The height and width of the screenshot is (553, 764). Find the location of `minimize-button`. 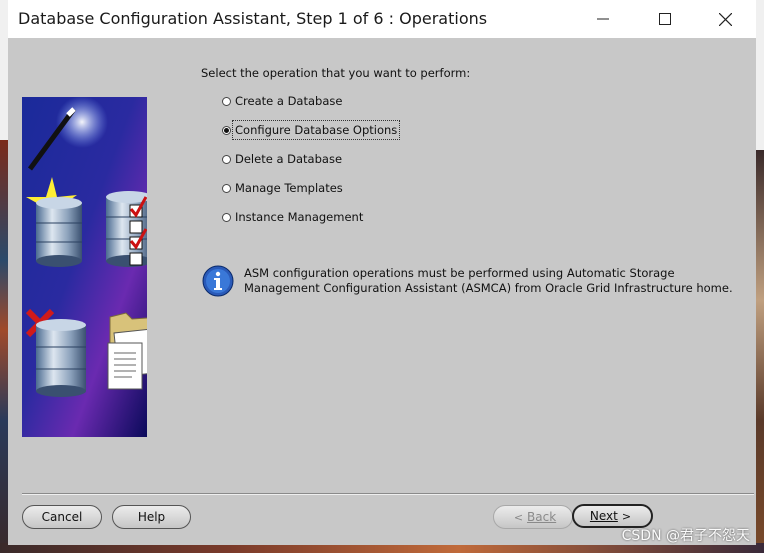

minimize-button is located at coordinates (603, 19).